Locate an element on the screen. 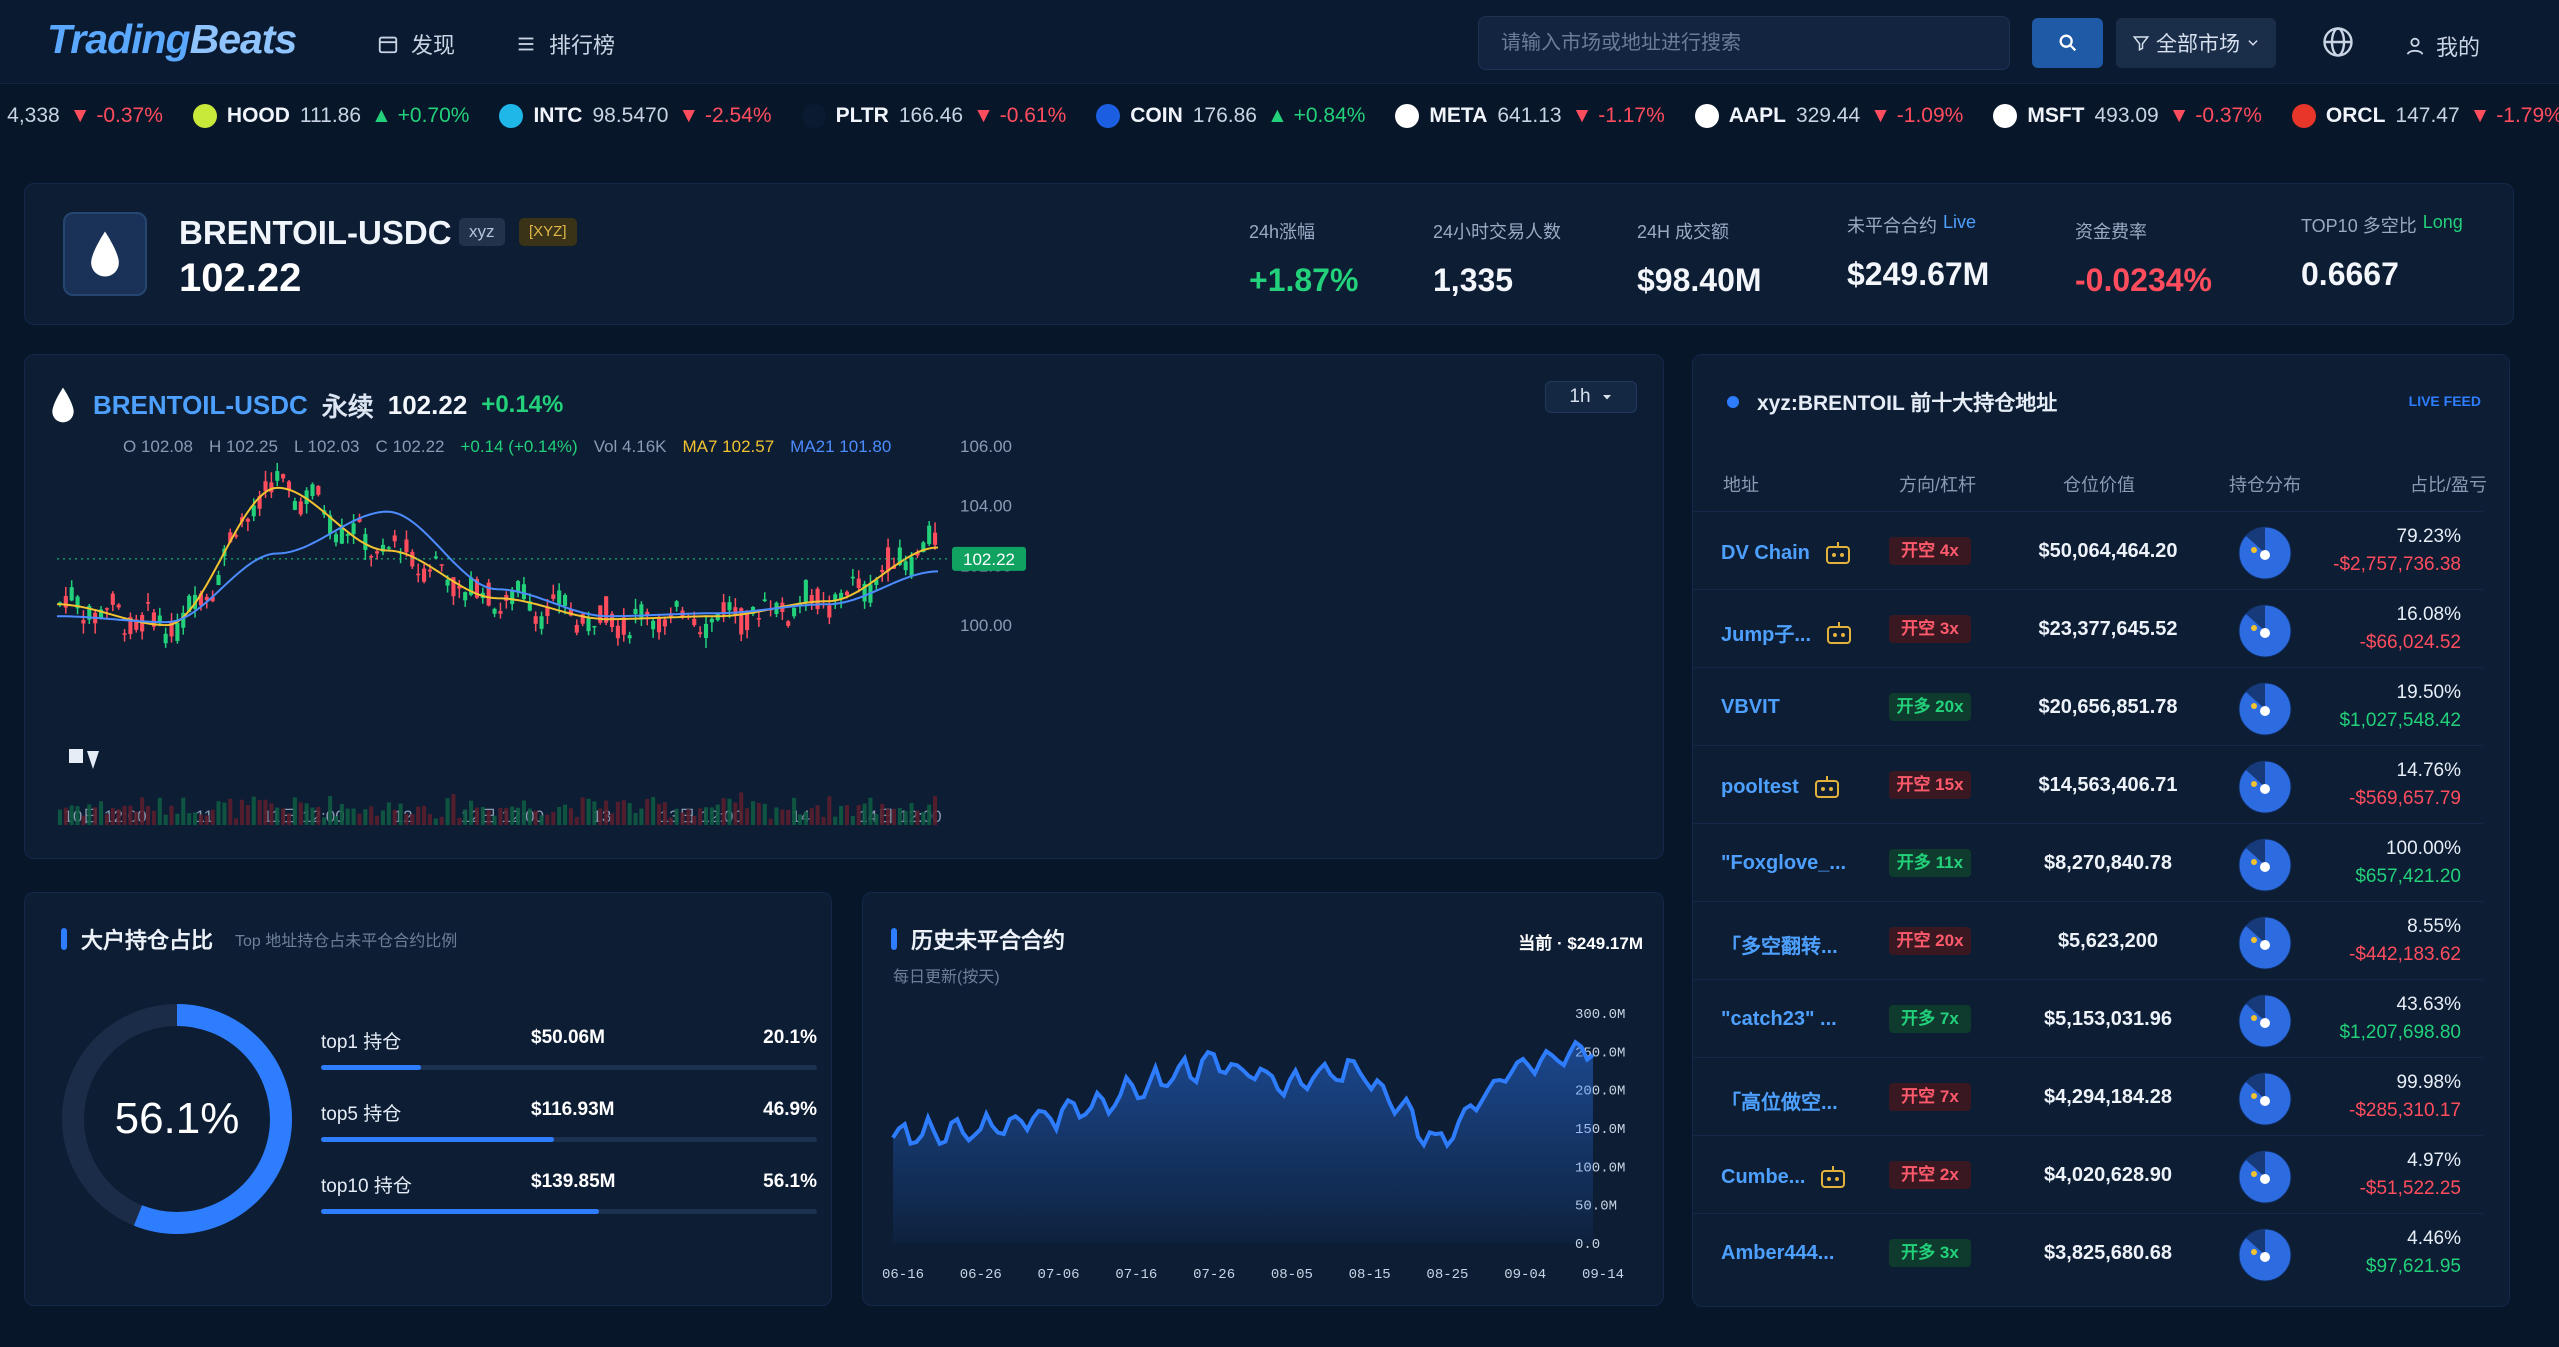 This screenshot has height=1347, width=2559. holder-position-value: $5,153,031.96 is located at coordinates (2108, 1019).